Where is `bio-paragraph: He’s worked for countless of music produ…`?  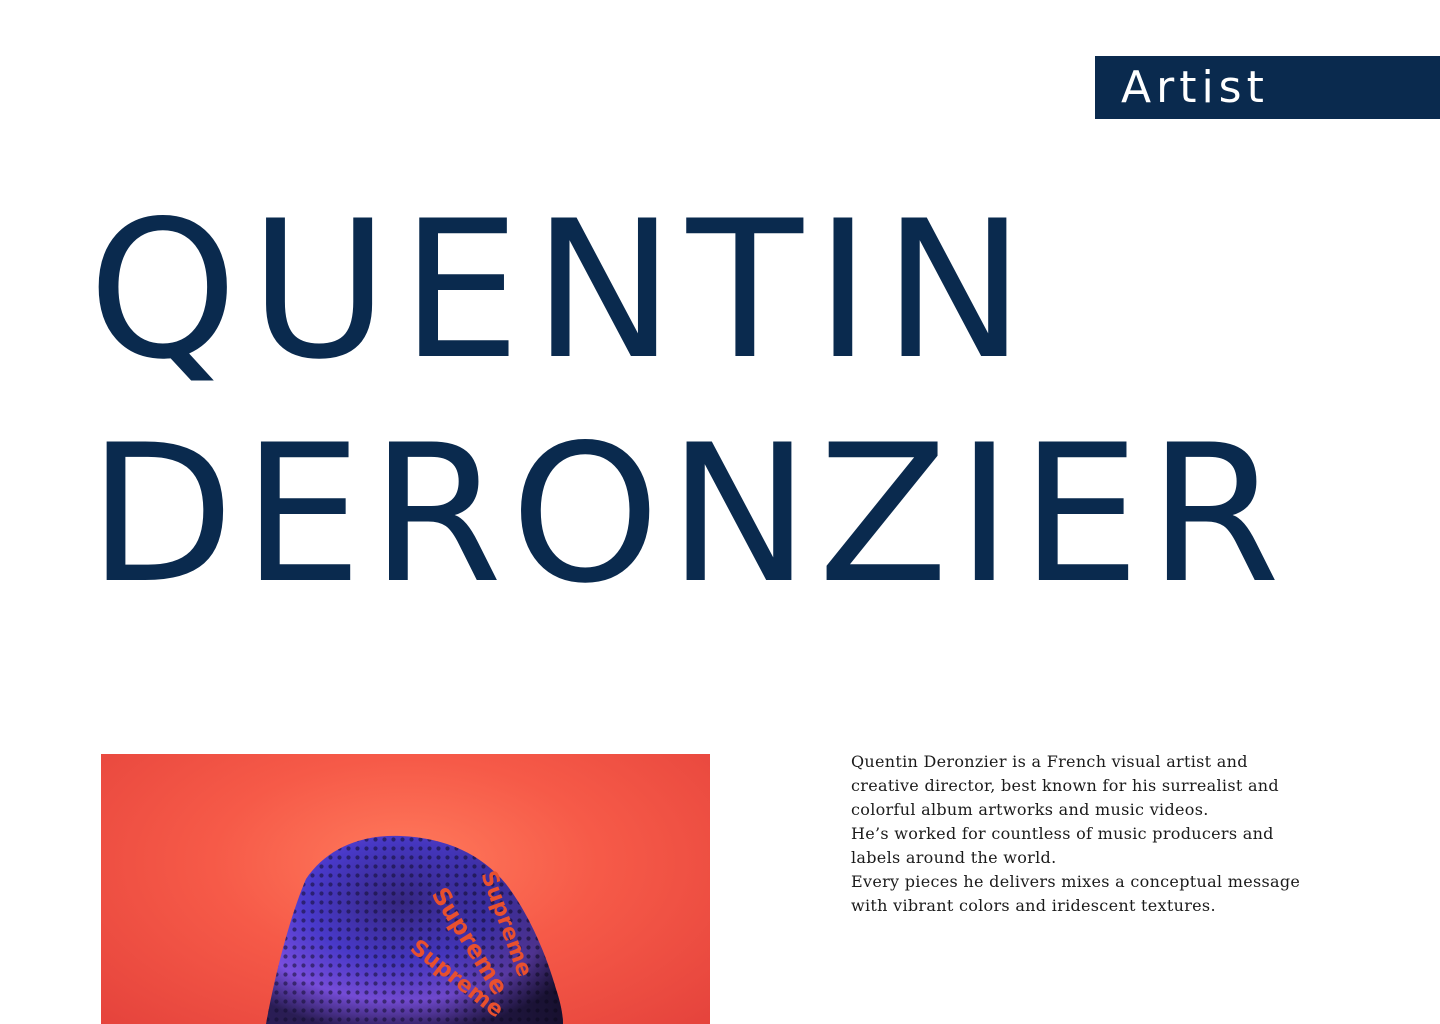 bio-paragraph: He’s worked for countless of music produ… is located at coordinates (1062, 845).